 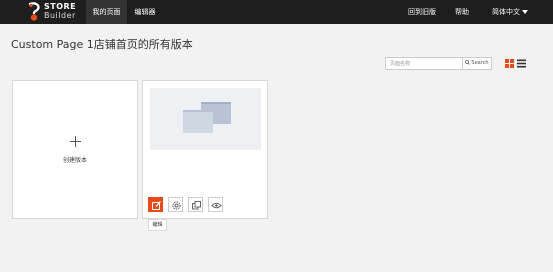 What do you see at coordinates (468, 62) in the screenshot?
I see `search-icon` at bounding box center [468, 62].